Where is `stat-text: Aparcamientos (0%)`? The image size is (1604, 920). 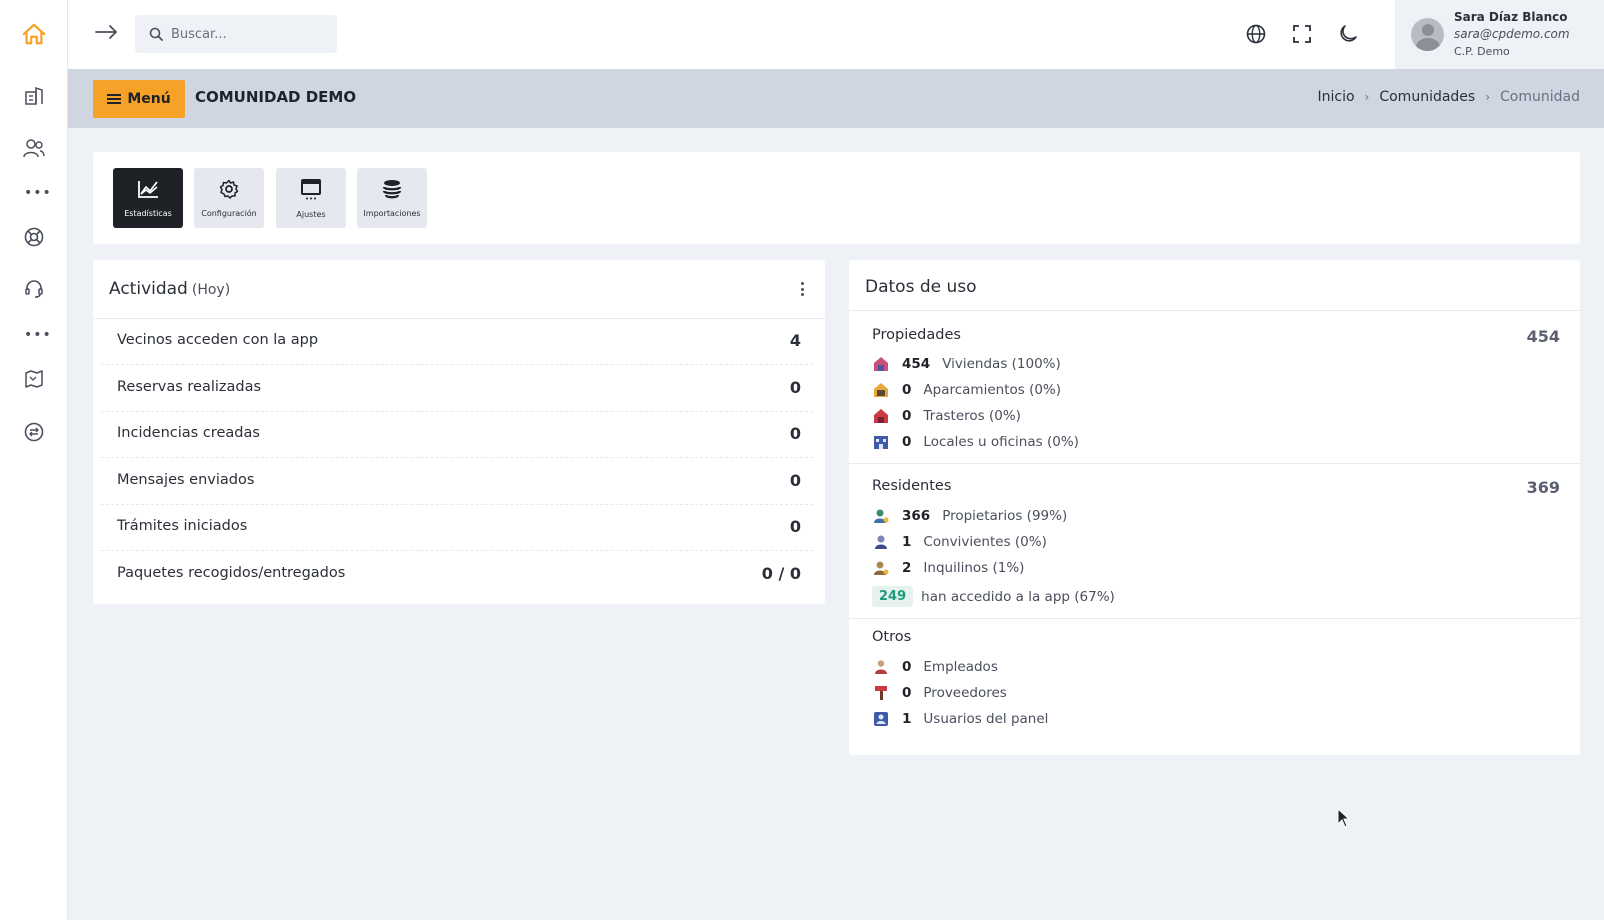 stat-text: Aparcamientos (0%) is located at coordinates (992, 390).